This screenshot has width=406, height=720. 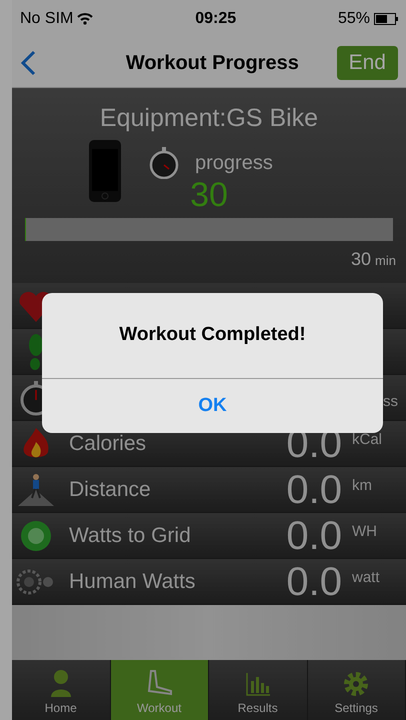 I want to click on progress-value: 30, so click(x=209, y=195).